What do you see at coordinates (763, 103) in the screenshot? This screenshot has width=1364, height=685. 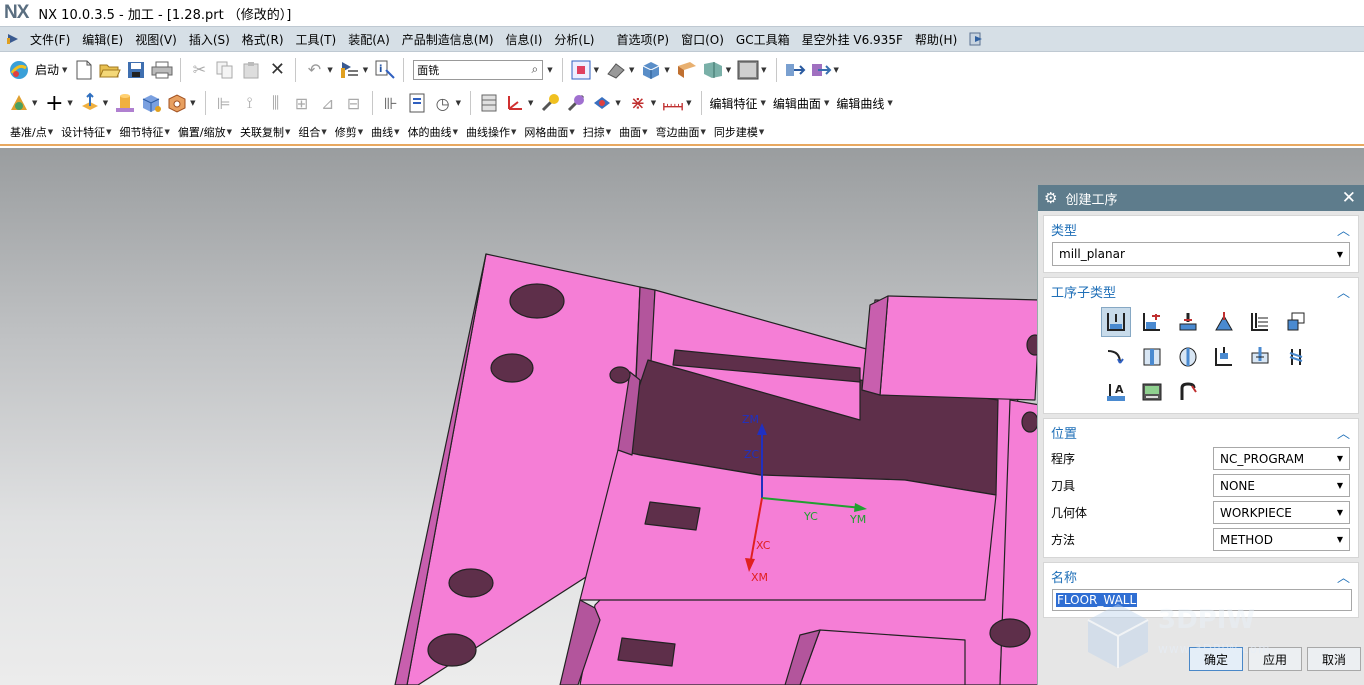 I see `edit-feature-dropdown-icon: ▼` at bounding box center [763, 103].